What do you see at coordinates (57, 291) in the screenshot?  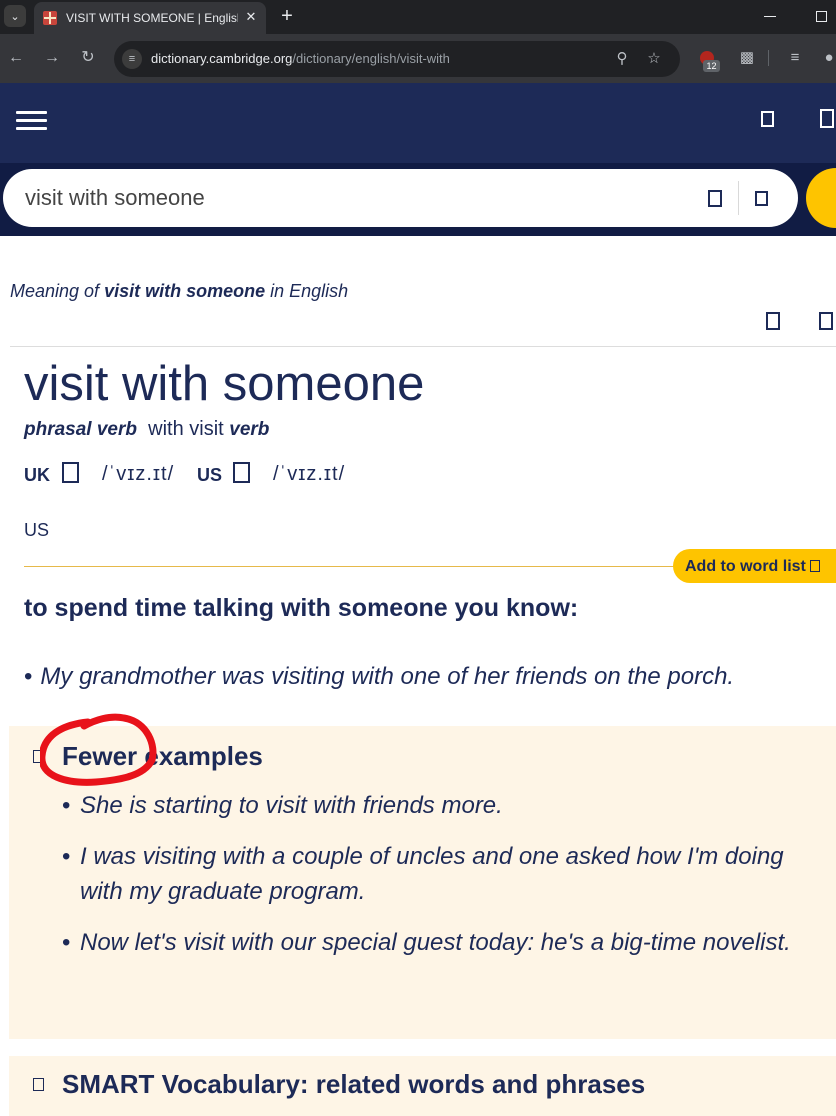 I see `meaning-prefix: Meaning of` at bounding box center [57, 291].